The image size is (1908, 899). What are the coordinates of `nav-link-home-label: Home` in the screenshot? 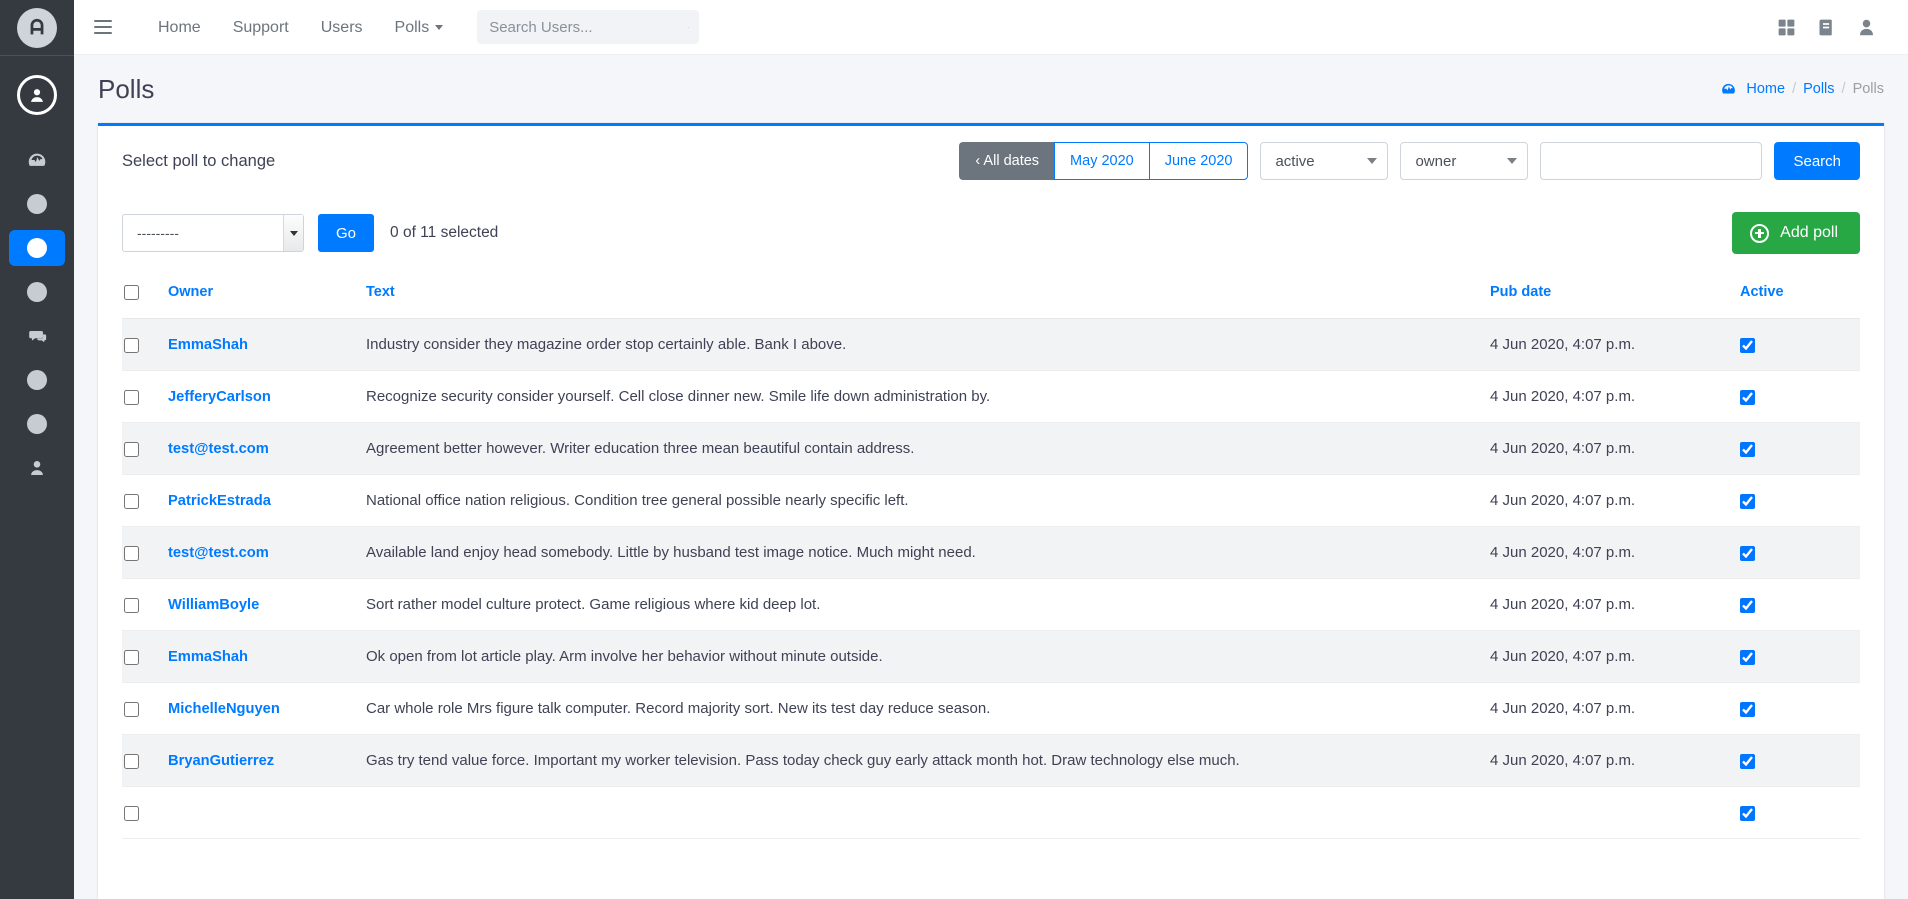 It's located at (179, 27).